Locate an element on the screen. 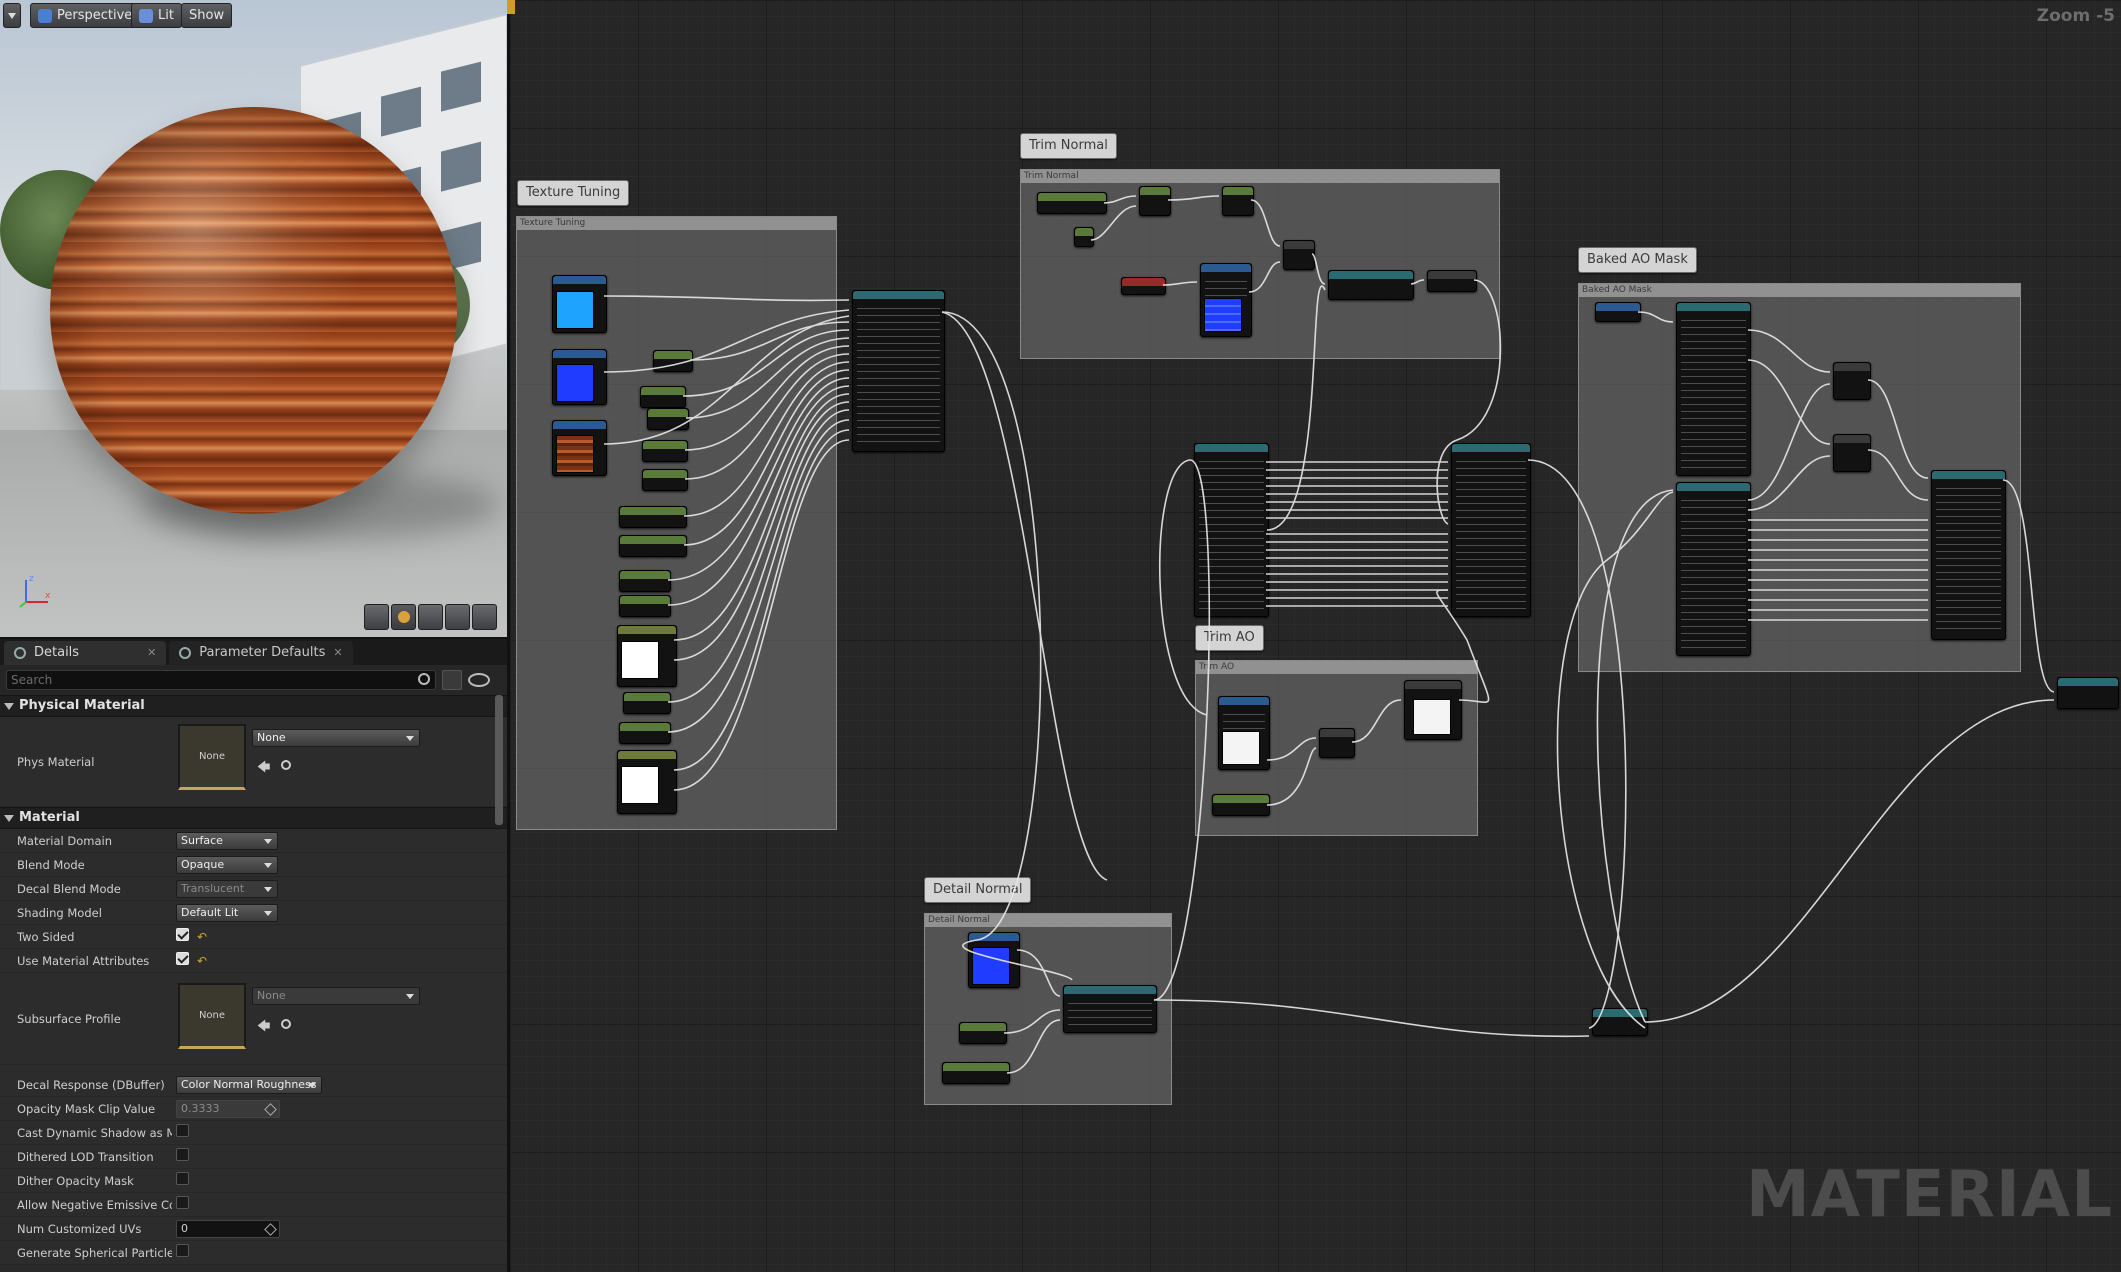 Image resolution: width=2121 pixels, height=1272 pixels. comment-tag-texture-tuning: Texture Tuning is located at coordinates (573, 193).